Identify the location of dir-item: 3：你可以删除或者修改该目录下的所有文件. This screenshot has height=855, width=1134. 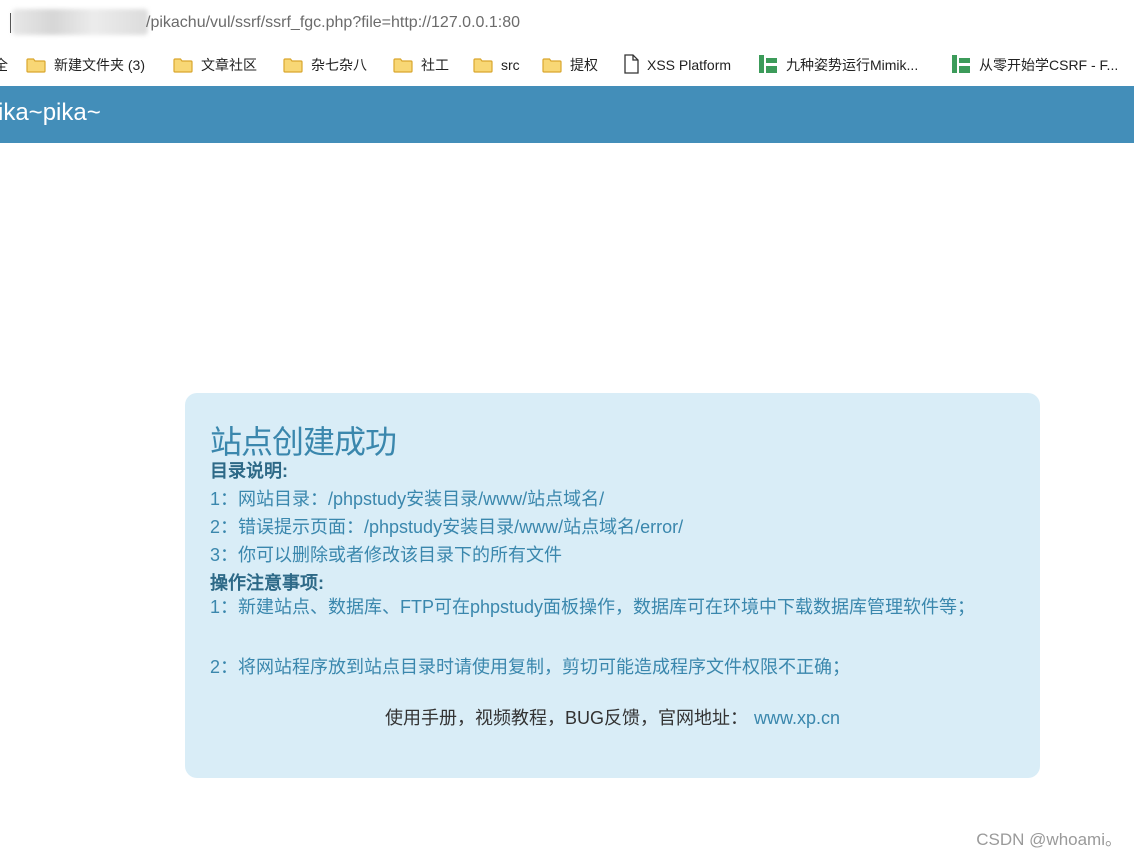
(386, 555).